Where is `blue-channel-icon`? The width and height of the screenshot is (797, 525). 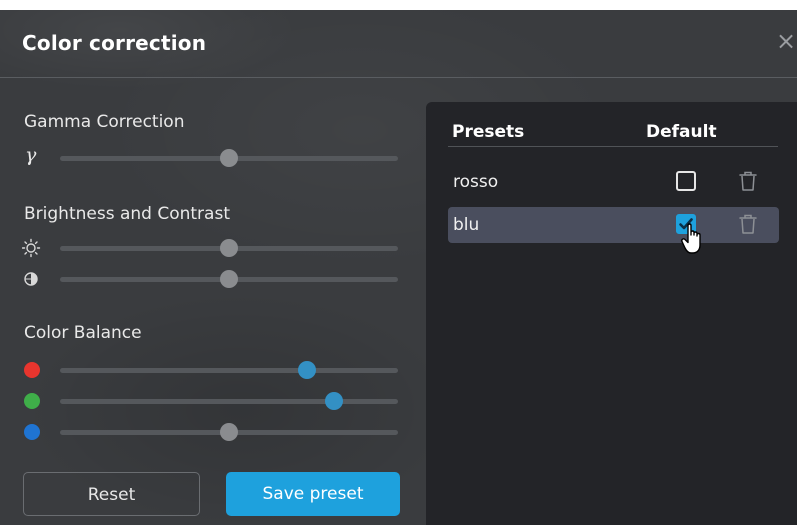 blue-channel-icon is located at coordinates (32, 432).